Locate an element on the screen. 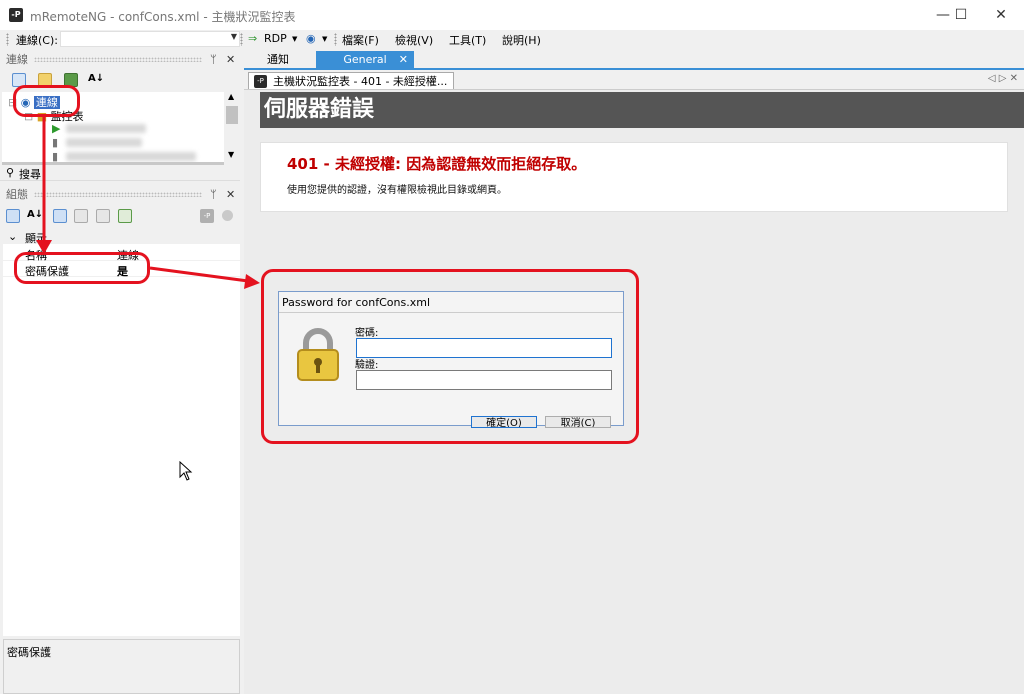  annotation-arrow-line is located at coordinates (199, 274).